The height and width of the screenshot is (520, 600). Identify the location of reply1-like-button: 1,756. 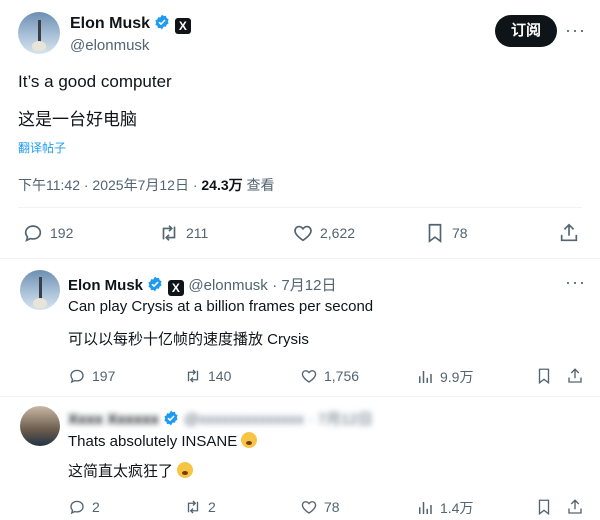
(329, 376).